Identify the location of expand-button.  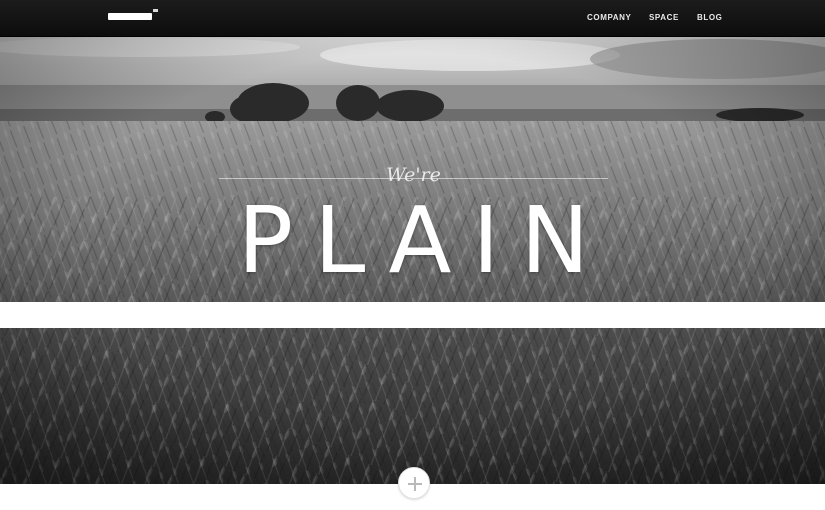
(414, 483).